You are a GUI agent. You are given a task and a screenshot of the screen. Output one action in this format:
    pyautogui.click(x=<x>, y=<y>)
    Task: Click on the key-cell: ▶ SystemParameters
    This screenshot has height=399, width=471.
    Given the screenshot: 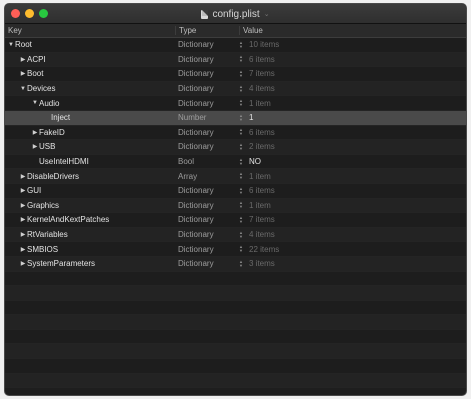 What is the action you would take?
    pyautogui.click(x=90, y=263)
    